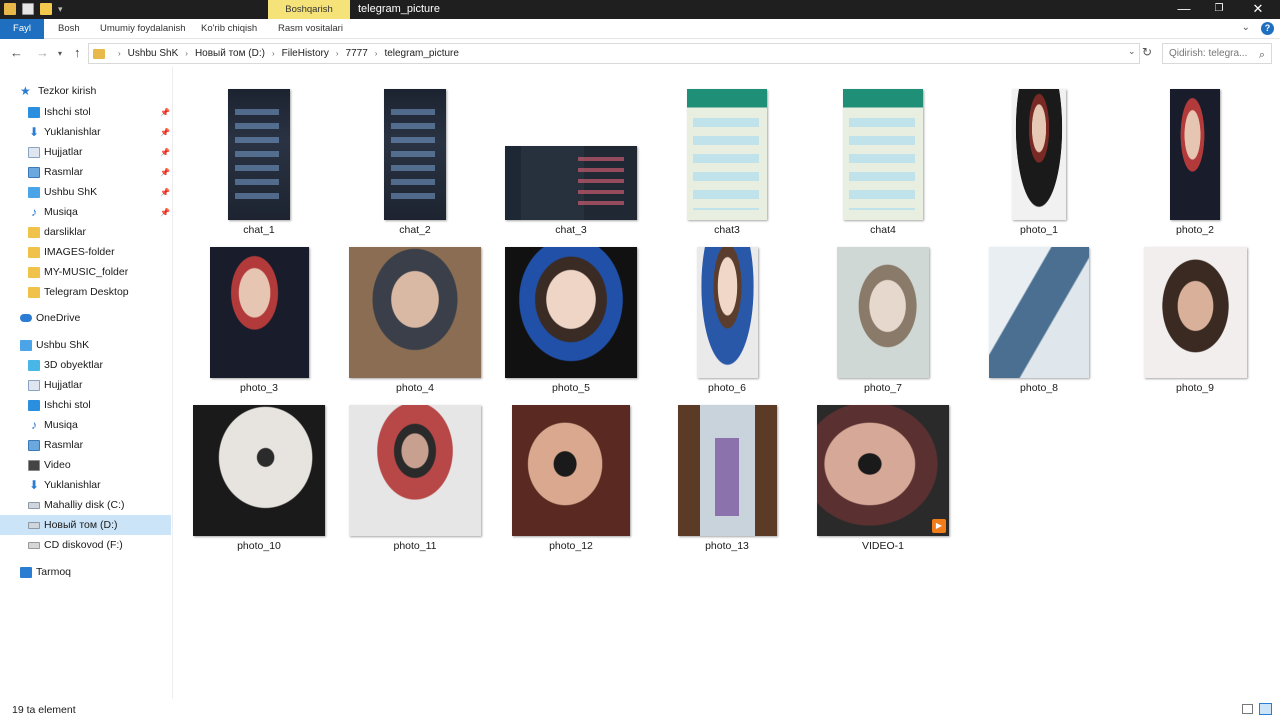 The height and width of the screenshot is (720, 1280). Describe the element at coordinates (143, 29) in the screenshot. I see `tab-share: Umumiy foydalanish` at that location.